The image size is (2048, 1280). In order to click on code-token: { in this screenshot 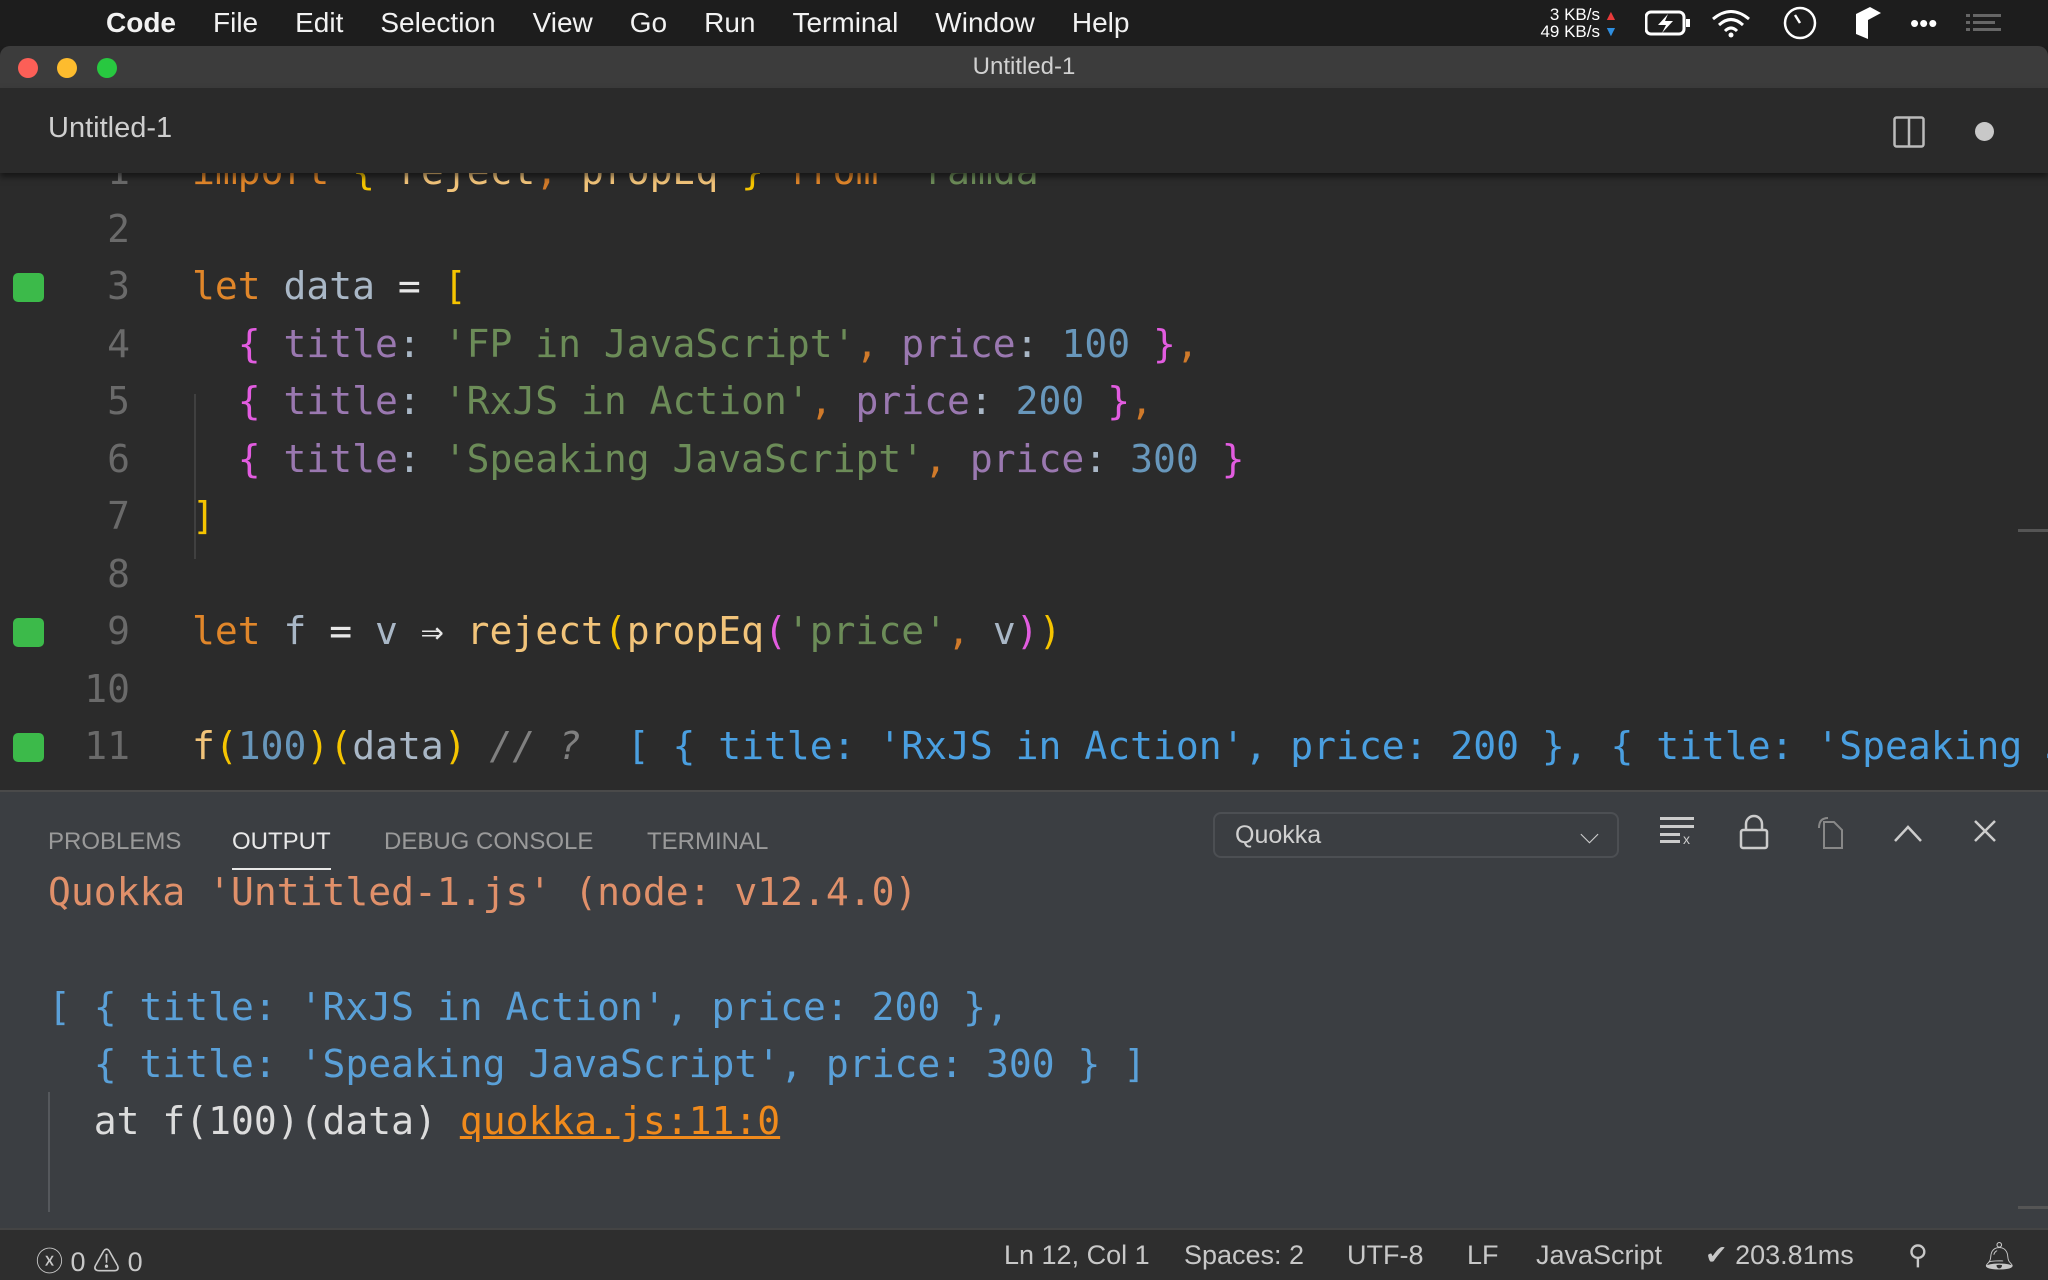, I will do `click(249, 343)`.